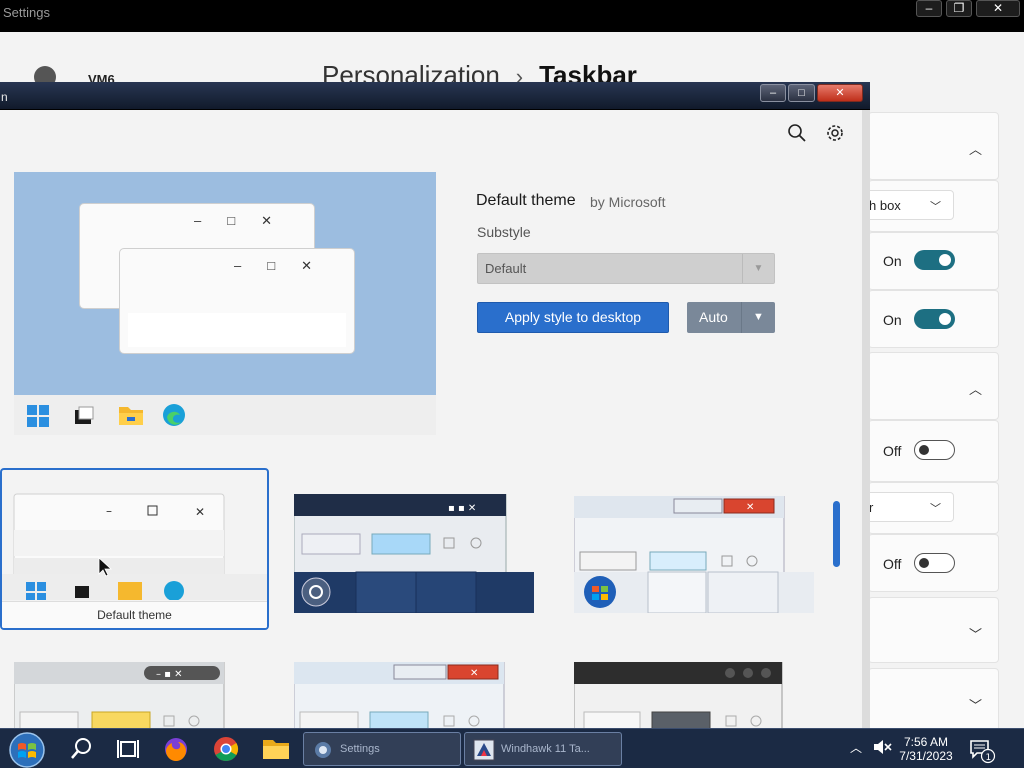 This screenshot has height=768, width=1024. What do you see at coordinates (882, 747) in the screenshot?
I see `volume-muted-icon` at bounding box center [882, 747].